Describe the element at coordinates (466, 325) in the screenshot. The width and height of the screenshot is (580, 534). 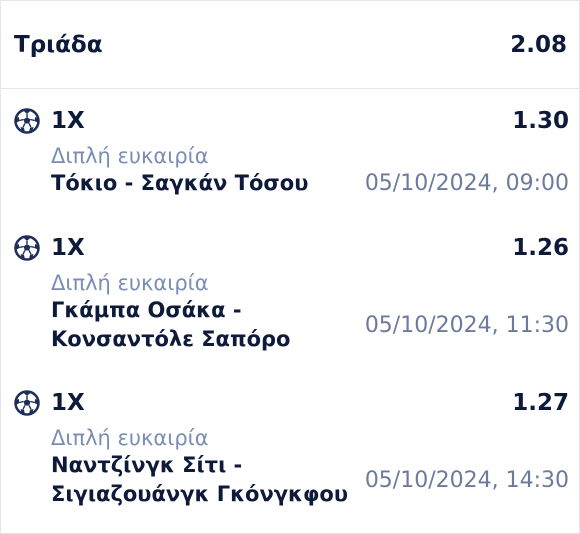
I see `event-datetime: 05/10/2024, 11:30` at that location.